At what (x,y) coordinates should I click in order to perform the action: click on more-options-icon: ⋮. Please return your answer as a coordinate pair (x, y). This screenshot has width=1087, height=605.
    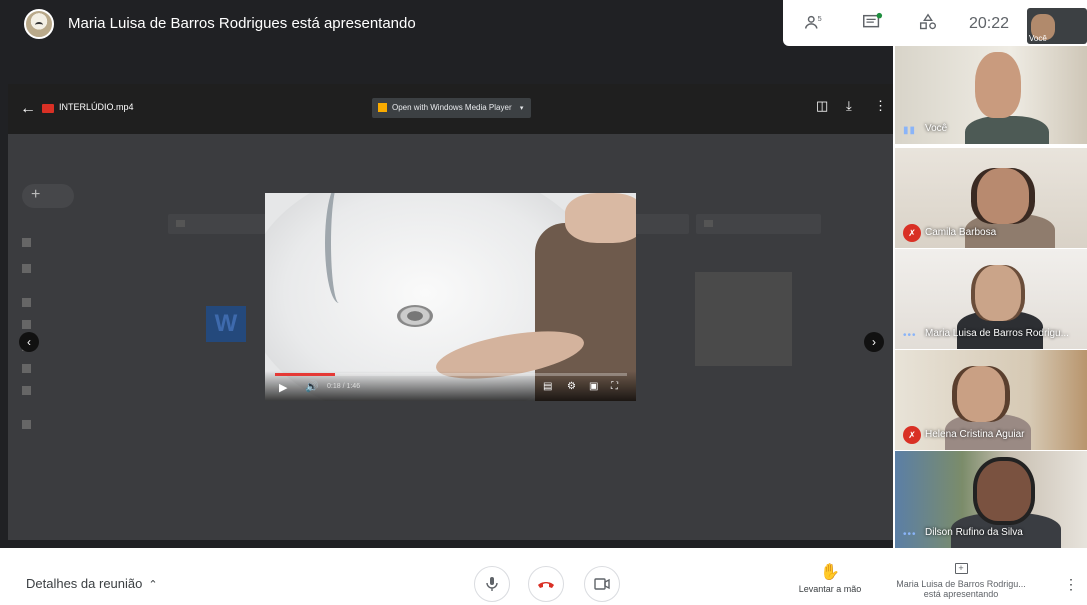
    Looking at the image, I should click on (1071, 584).